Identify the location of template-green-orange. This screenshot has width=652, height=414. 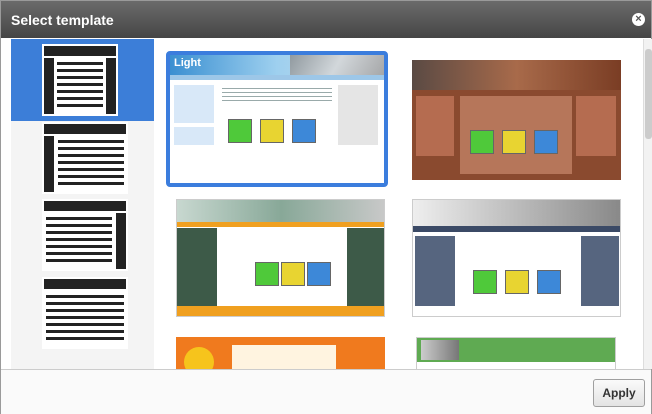
(280, 258).